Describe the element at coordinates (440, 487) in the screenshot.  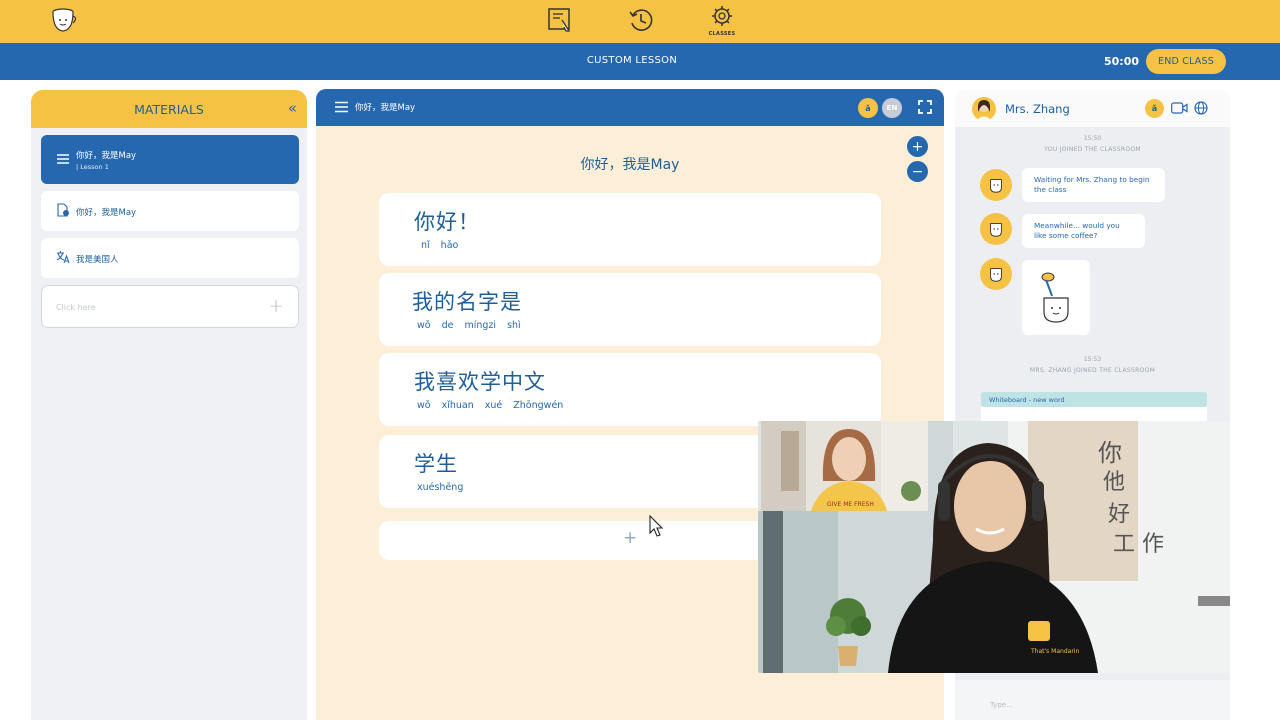
I see `vocab-pinyin: xuéshēng` at that location.